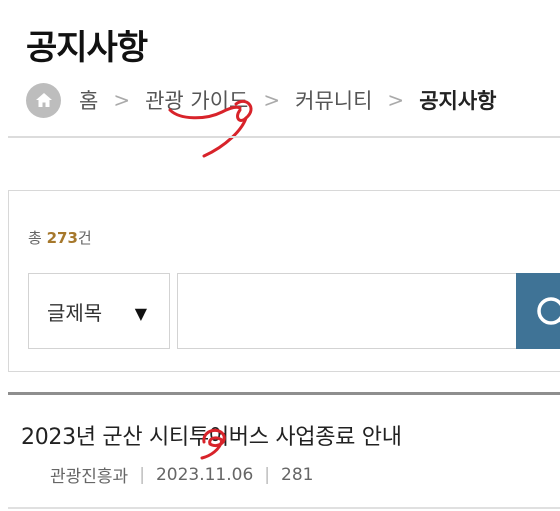 The width and height of the screenshot is (560, 511). I want to click on post-meta: 관광진흥과 | 2023.11.06 | 281, so click(182, 475).